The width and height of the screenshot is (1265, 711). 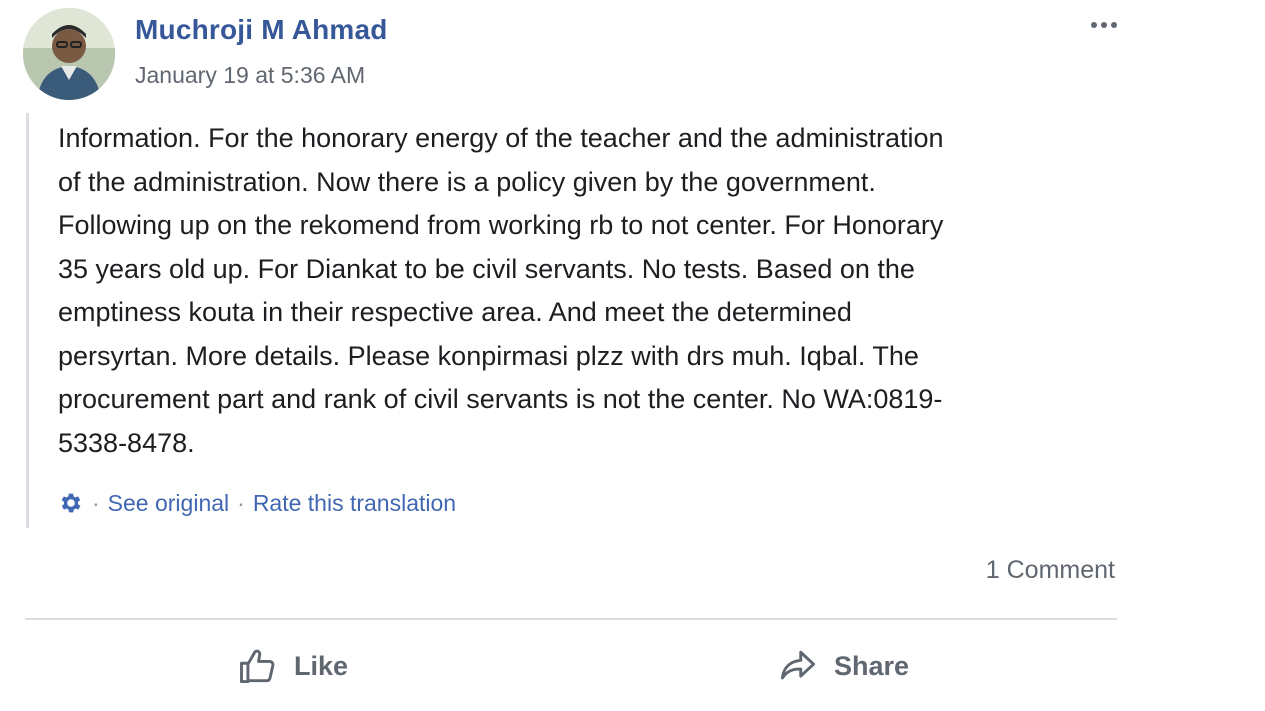 What do you see at coordinates (126, 442) in the screenshot?
I see `post-text-line: 5338-8478.` at bounding box center [126, 442].